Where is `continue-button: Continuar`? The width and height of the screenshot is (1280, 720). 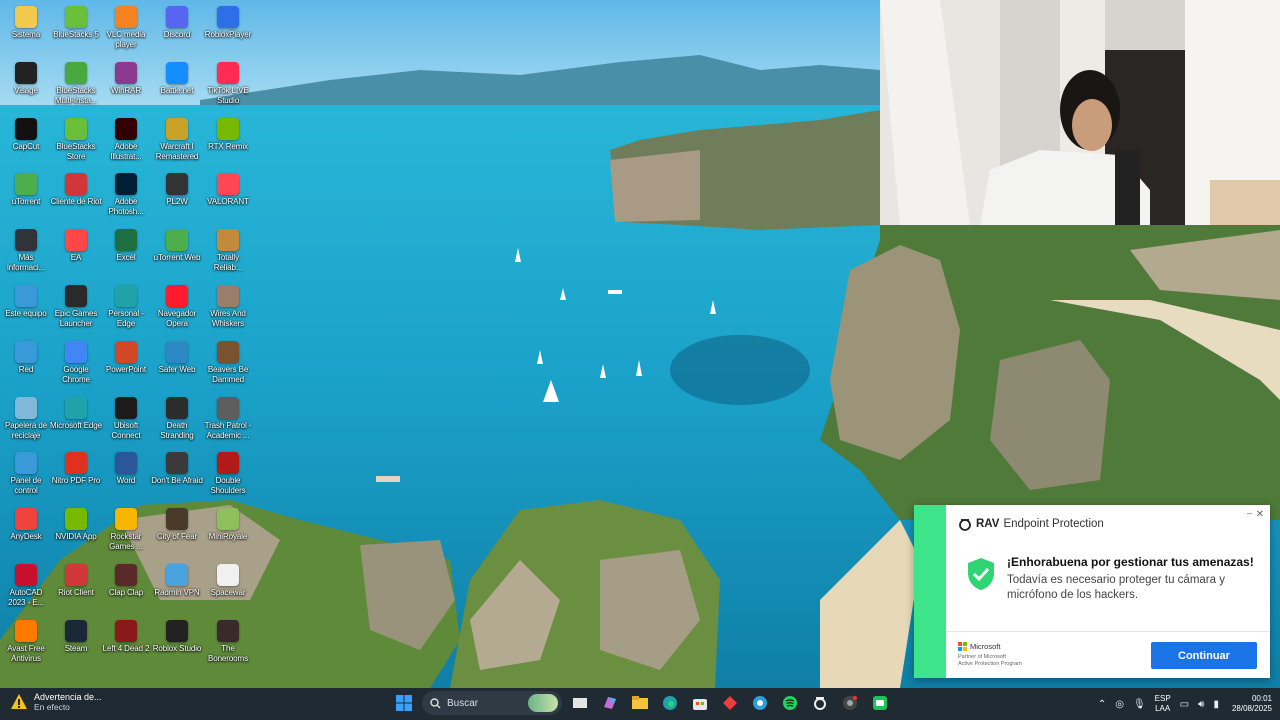 continue-button: Continuar is located at coordinates (1204, 655).